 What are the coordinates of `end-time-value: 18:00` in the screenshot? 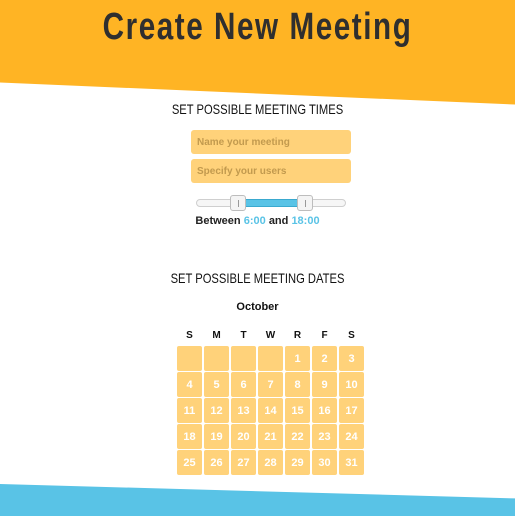 It's located at (305, 221).